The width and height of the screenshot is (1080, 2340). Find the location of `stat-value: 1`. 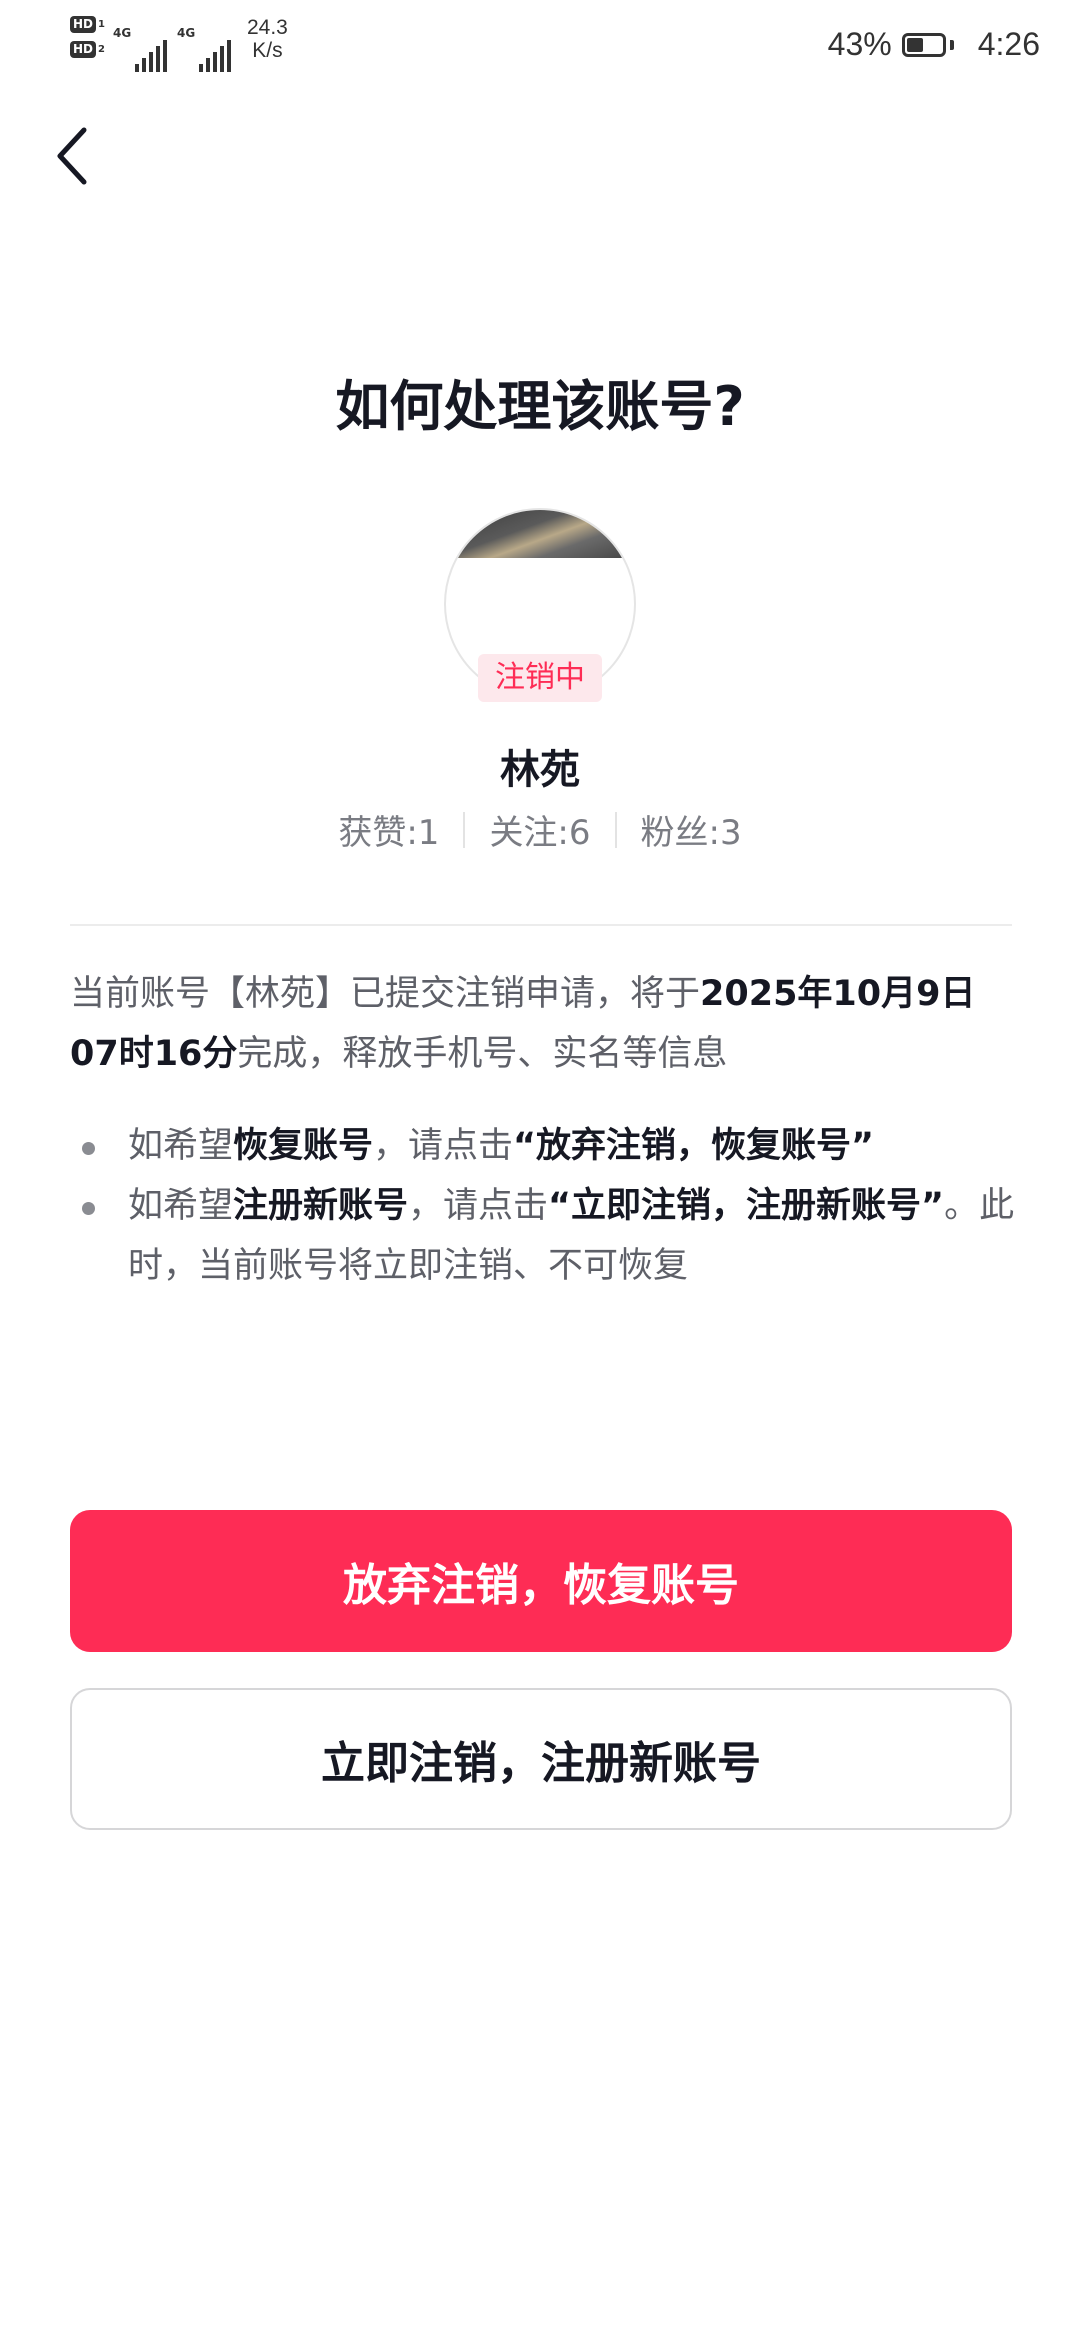

stat-value: 1 is located at coordinates (428, 833).